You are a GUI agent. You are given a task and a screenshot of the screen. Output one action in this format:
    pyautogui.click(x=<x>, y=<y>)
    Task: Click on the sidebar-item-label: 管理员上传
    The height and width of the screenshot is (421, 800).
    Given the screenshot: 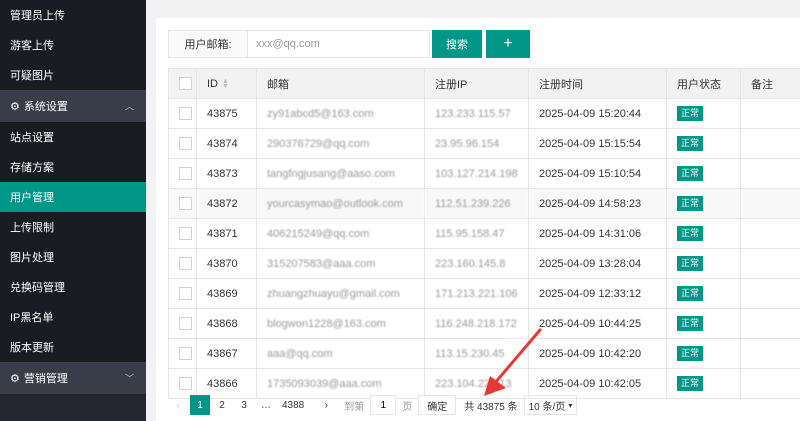 What is the action you would take?
    pyautogui.click(x=37, y=16)
    